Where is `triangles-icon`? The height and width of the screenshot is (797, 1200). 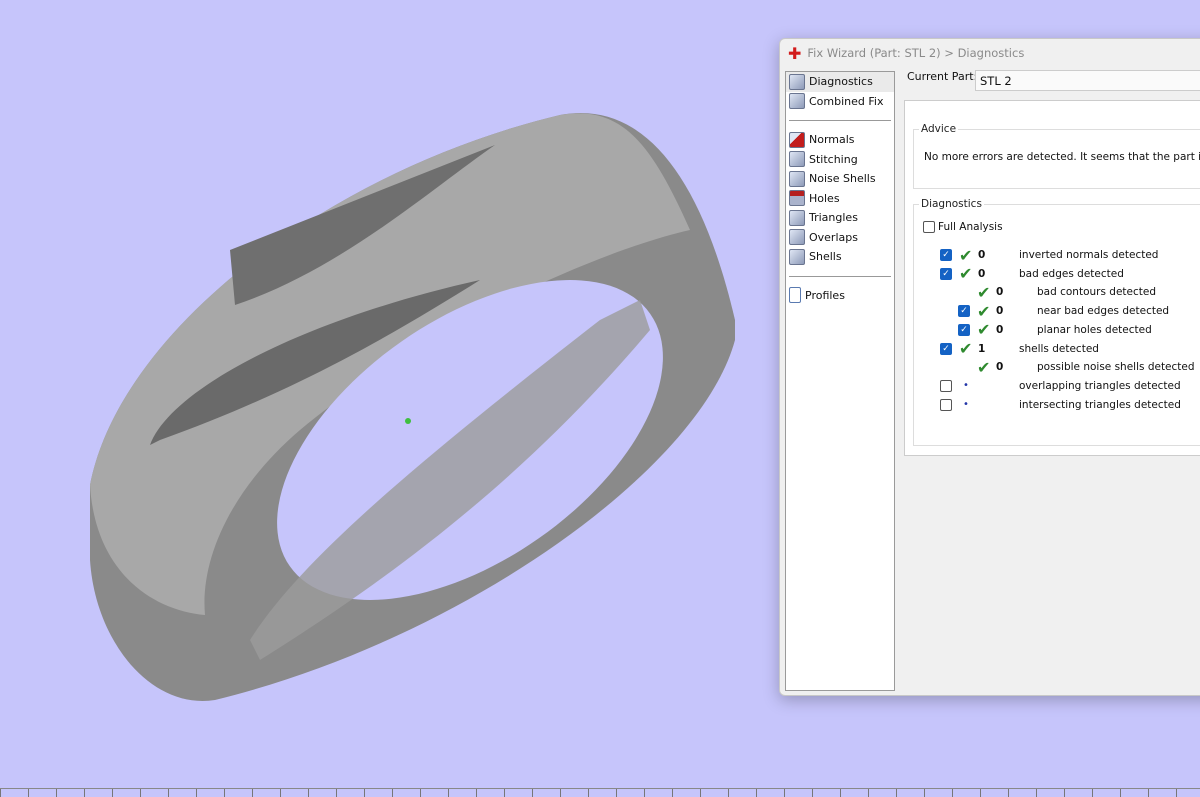 triangles-icon is located at coordinates (797, 217).